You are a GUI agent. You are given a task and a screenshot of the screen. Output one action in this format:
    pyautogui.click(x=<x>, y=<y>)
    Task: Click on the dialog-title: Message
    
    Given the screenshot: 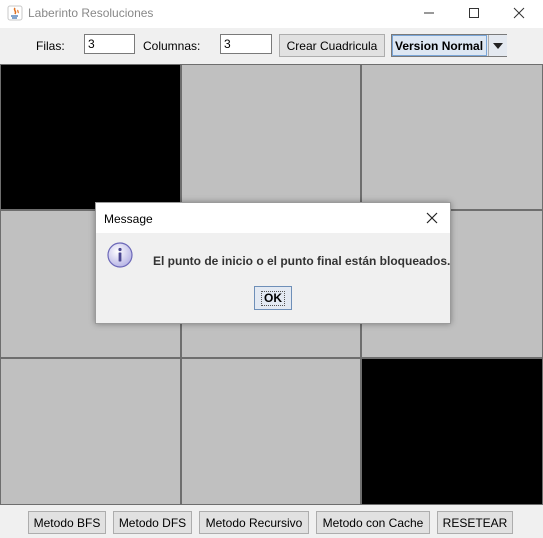 What is the action you would take?
    pyautogui.click(x=128, y=219)
    